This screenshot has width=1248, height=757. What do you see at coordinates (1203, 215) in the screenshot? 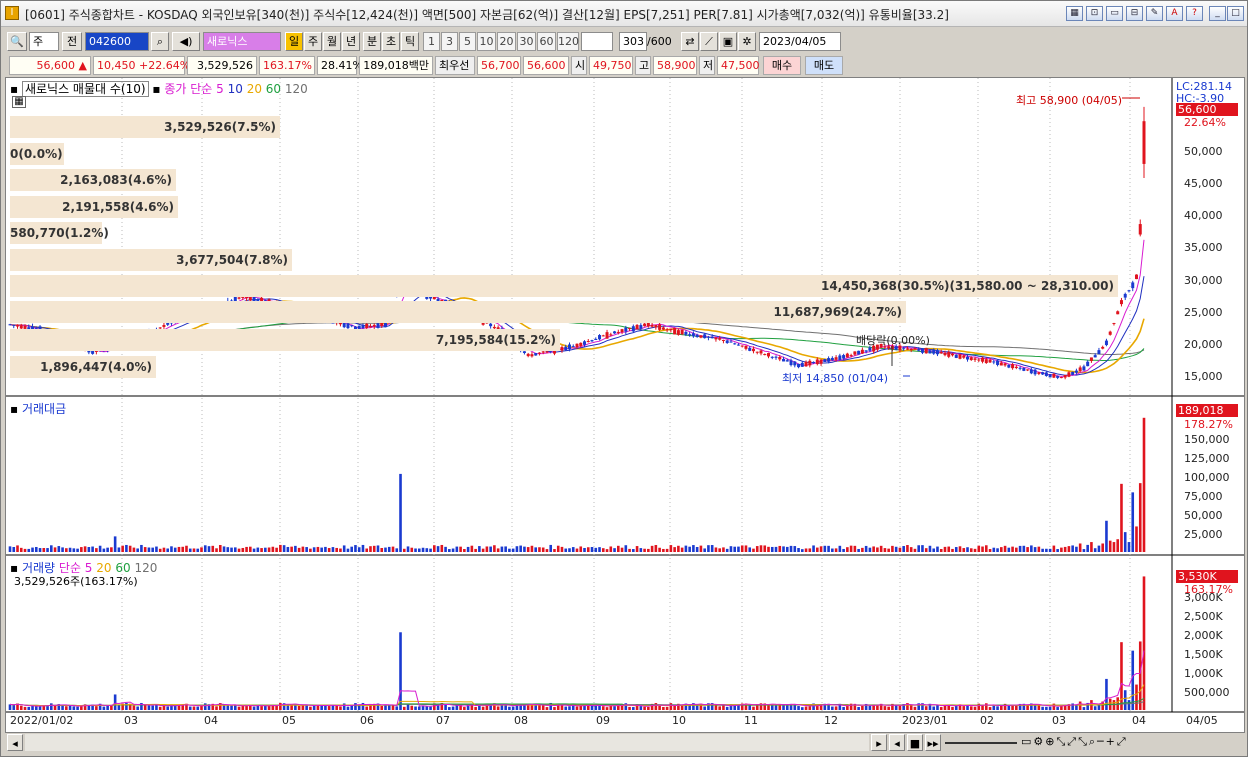
I see `y-tick: 40,000` at bounding box center [1203, 215].